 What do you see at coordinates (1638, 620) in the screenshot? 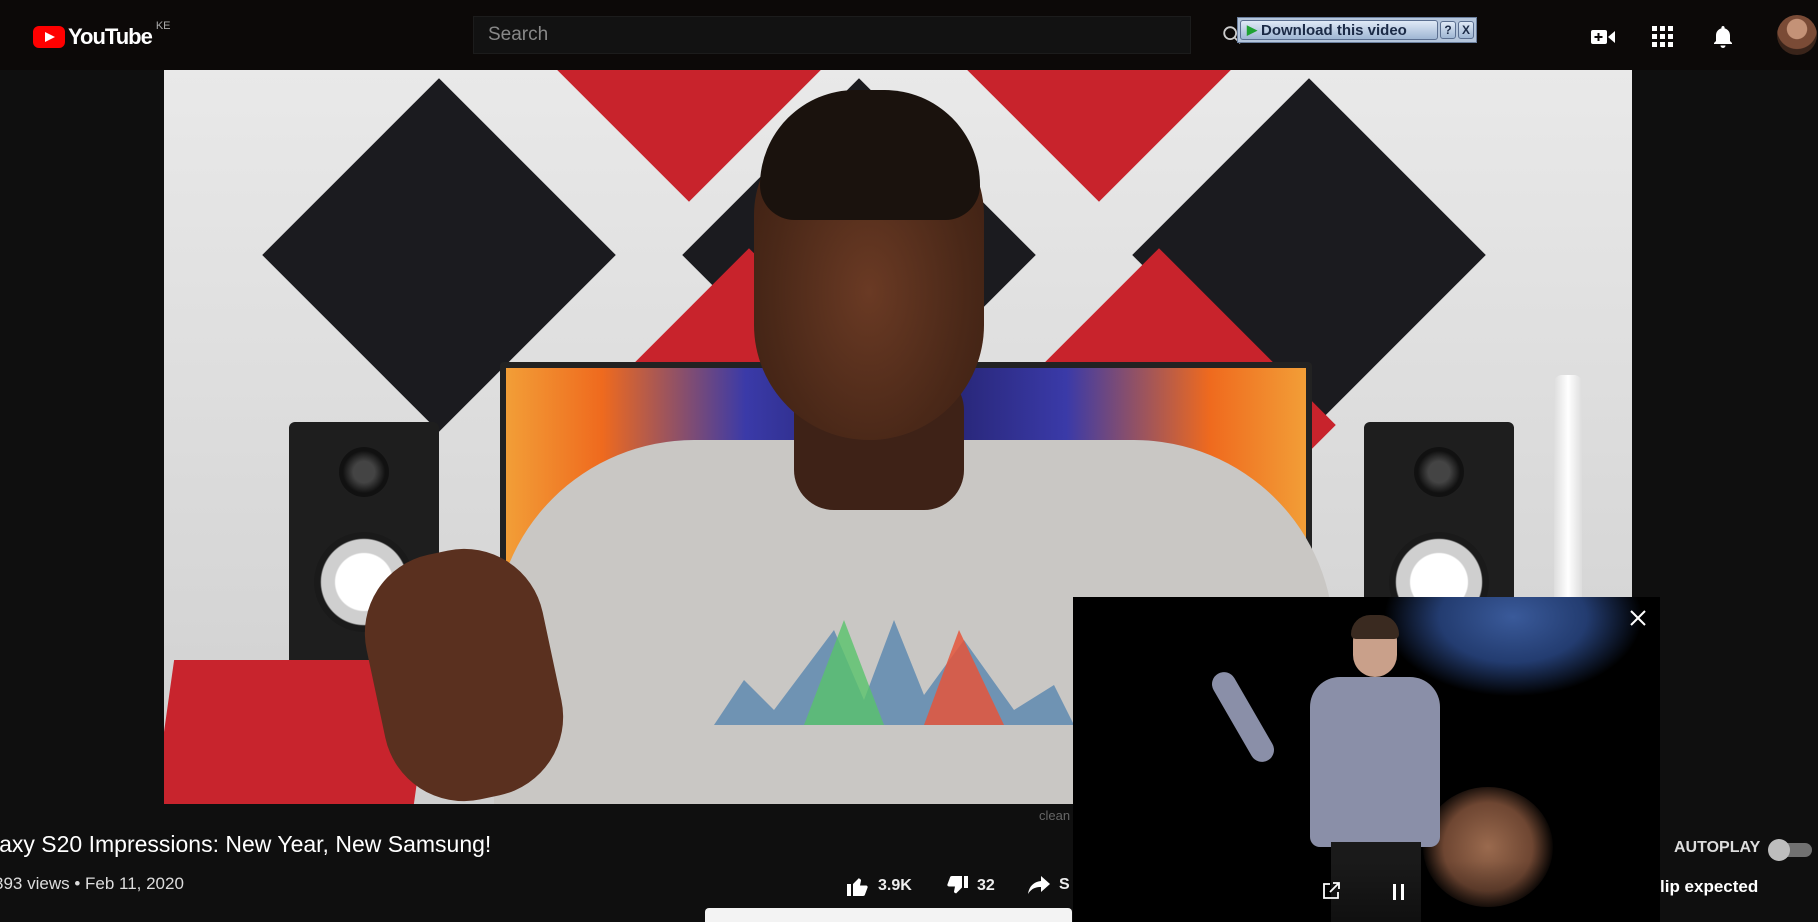
I see `close-icon` at bounding box center [1638, 620].